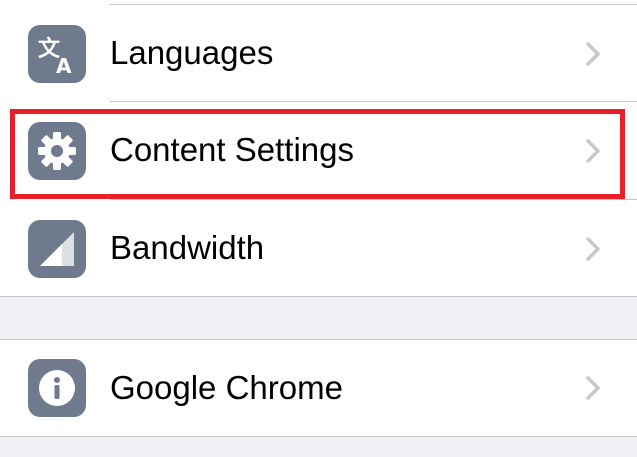  What do you see at coordinates (57, 151) in the screenshot?
I see `gear-icon` at bounding box center [57, 151].